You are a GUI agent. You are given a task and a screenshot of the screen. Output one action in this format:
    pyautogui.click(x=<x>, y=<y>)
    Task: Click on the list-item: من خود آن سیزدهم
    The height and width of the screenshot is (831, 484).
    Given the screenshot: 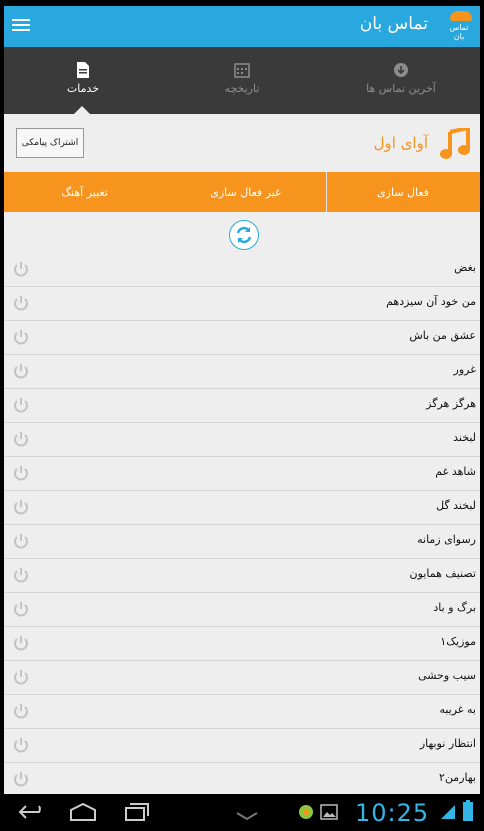 What is the action you would take?
    pyautogui.click(x=242, y=304)
    